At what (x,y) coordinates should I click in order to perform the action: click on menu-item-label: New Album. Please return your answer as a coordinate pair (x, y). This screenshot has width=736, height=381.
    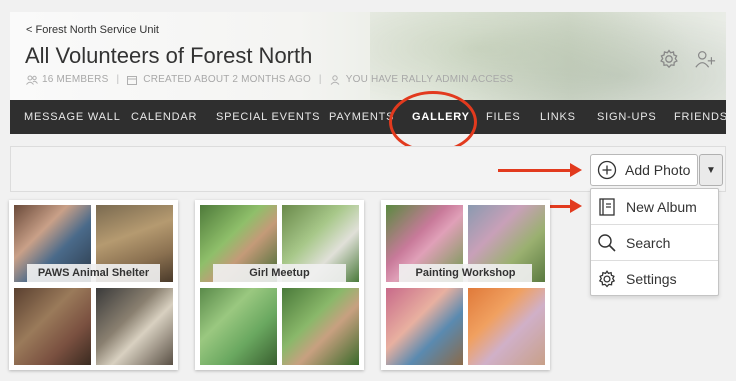
    Looking at the image, I should click on (661, 206).